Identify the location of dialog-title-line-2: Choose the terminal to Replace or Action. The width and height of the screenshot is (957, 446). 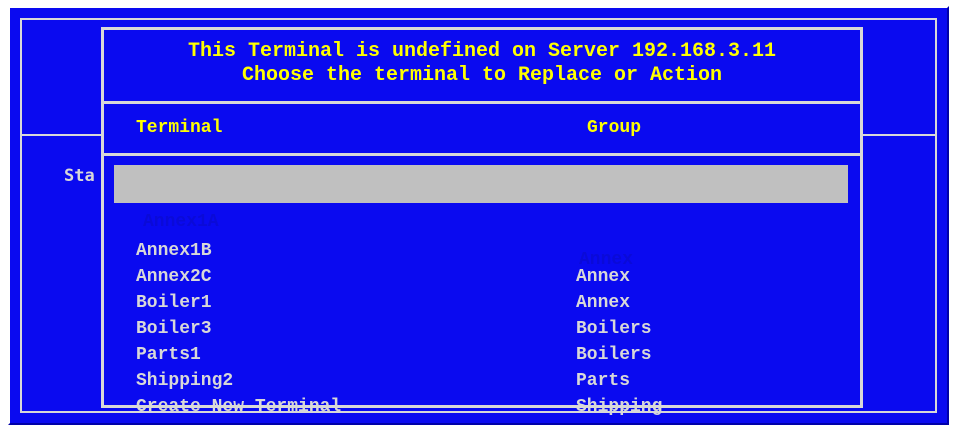
(482, 75).